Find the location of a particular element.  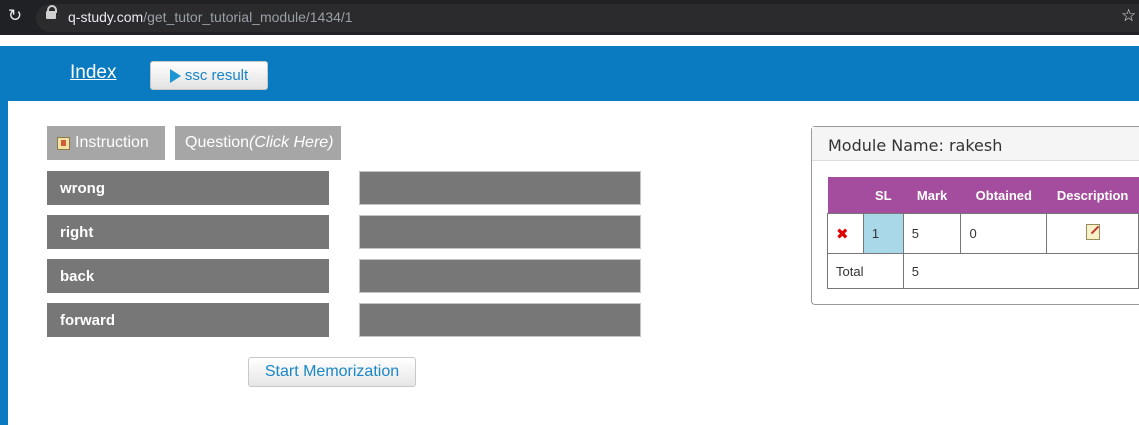

table-header-row: SL Mark Obtained Description is located at coordinates (983, 195).